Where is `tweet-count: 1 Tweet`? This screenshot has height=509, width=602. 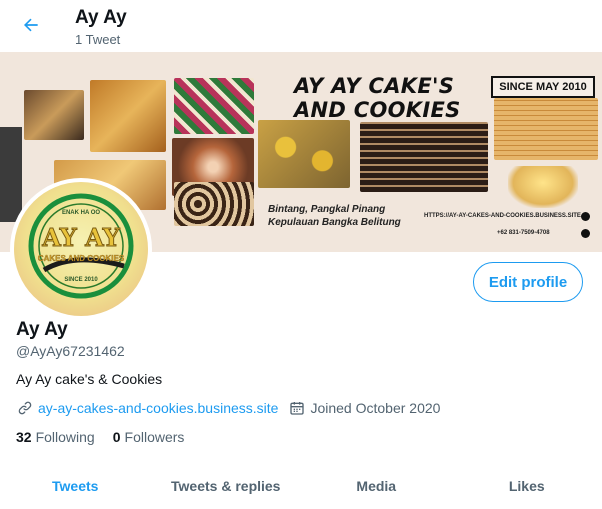 tweet-count: 1 Tweet is located at coordinates (98, 39).